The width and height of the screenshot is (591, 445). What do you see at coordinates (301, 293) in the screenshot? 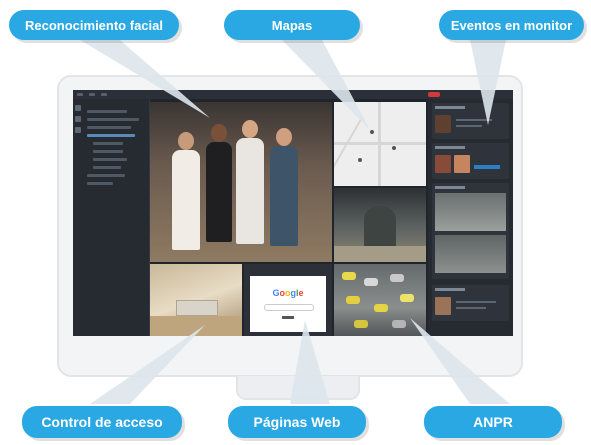
I see `logo-letter: e` at bounding box center [301, 293].